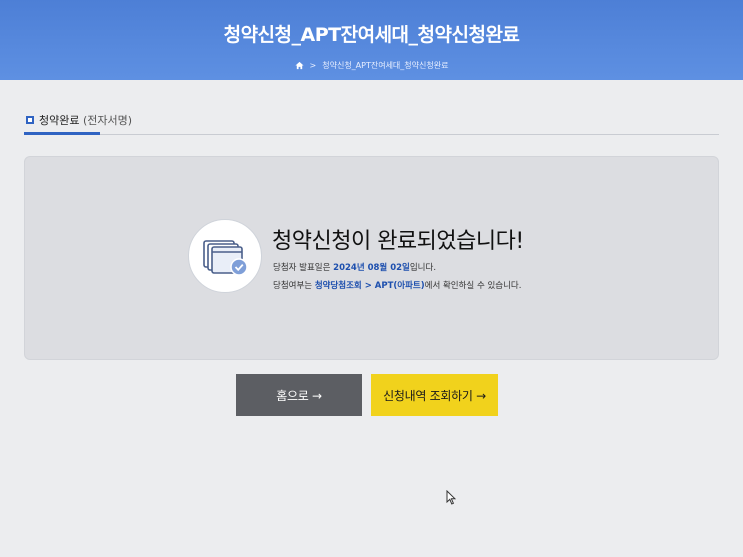 The image size is (743, 557). I want to click on result-check-prefix: 당첨여부는, so click(294, 286).